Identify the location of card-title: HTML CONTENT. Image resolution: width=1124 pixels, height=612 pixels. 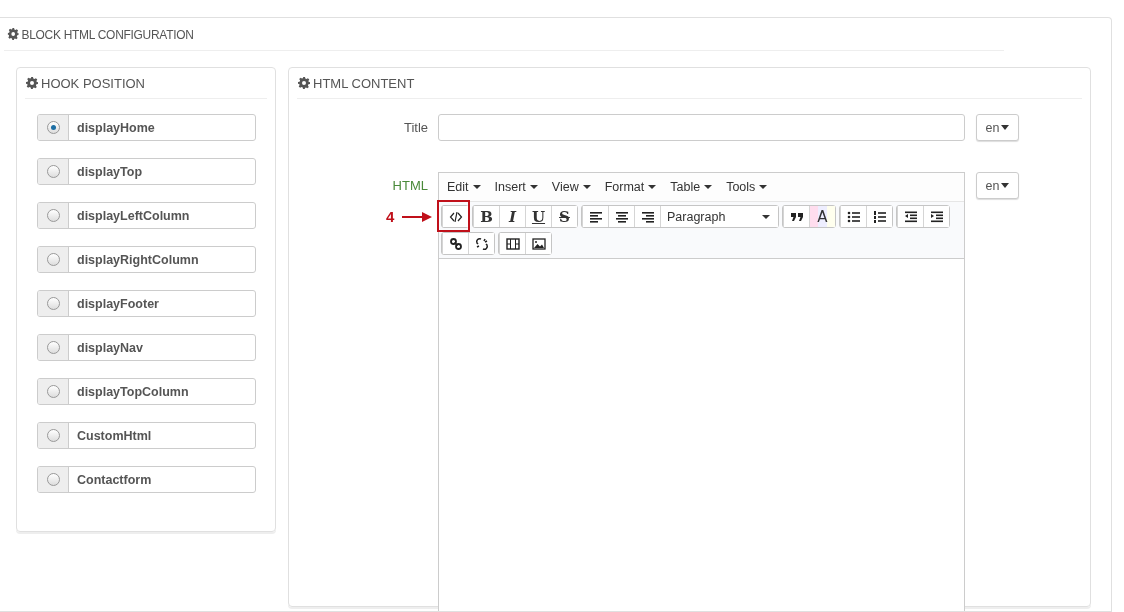
(364, 83).